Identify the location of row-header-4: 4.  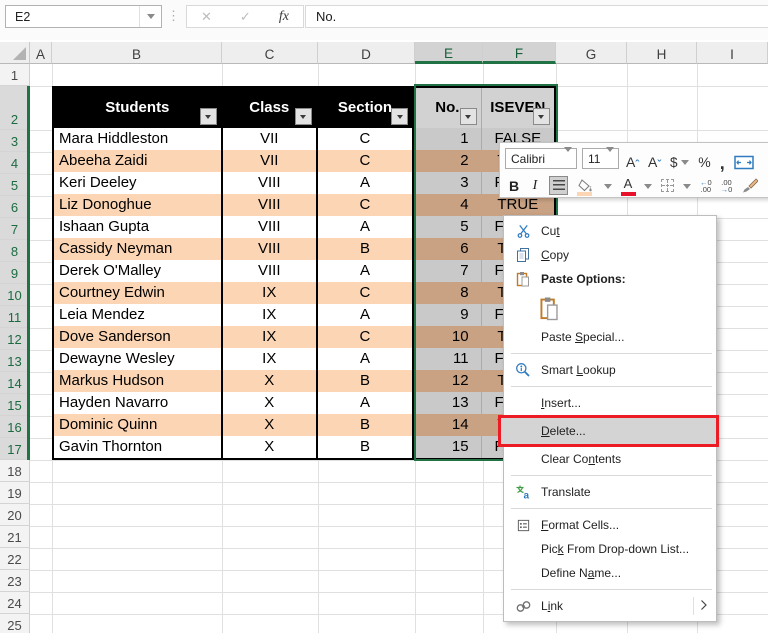
(15, 163).